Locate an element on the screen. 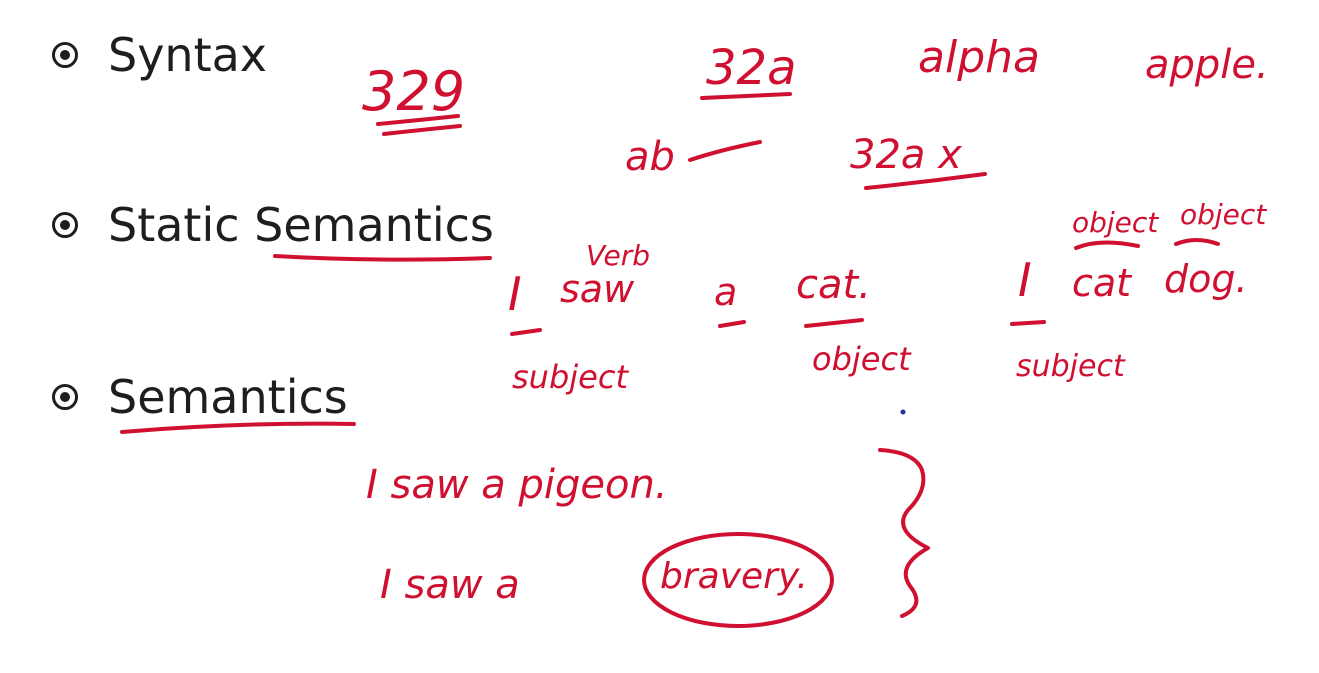 The width and height of the screenshot is (1319, 673). note-subject: subject is located at coordinates (570, 377).